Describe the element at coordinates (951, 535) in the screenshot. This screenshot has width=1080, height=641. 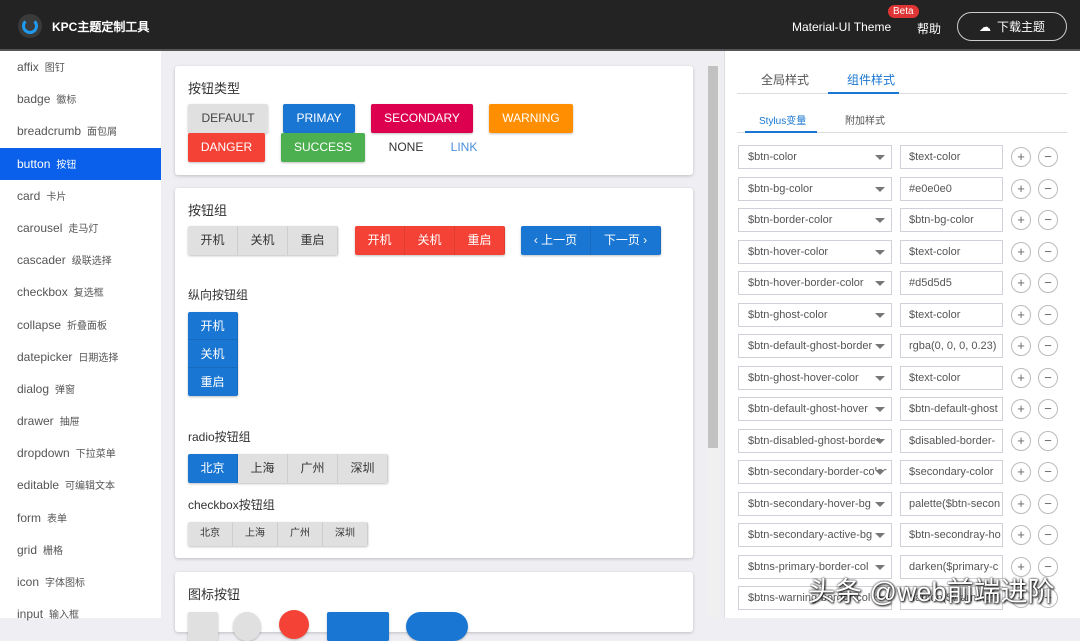
I see `variable-value-input: $btn-secondray-ho` at that location.